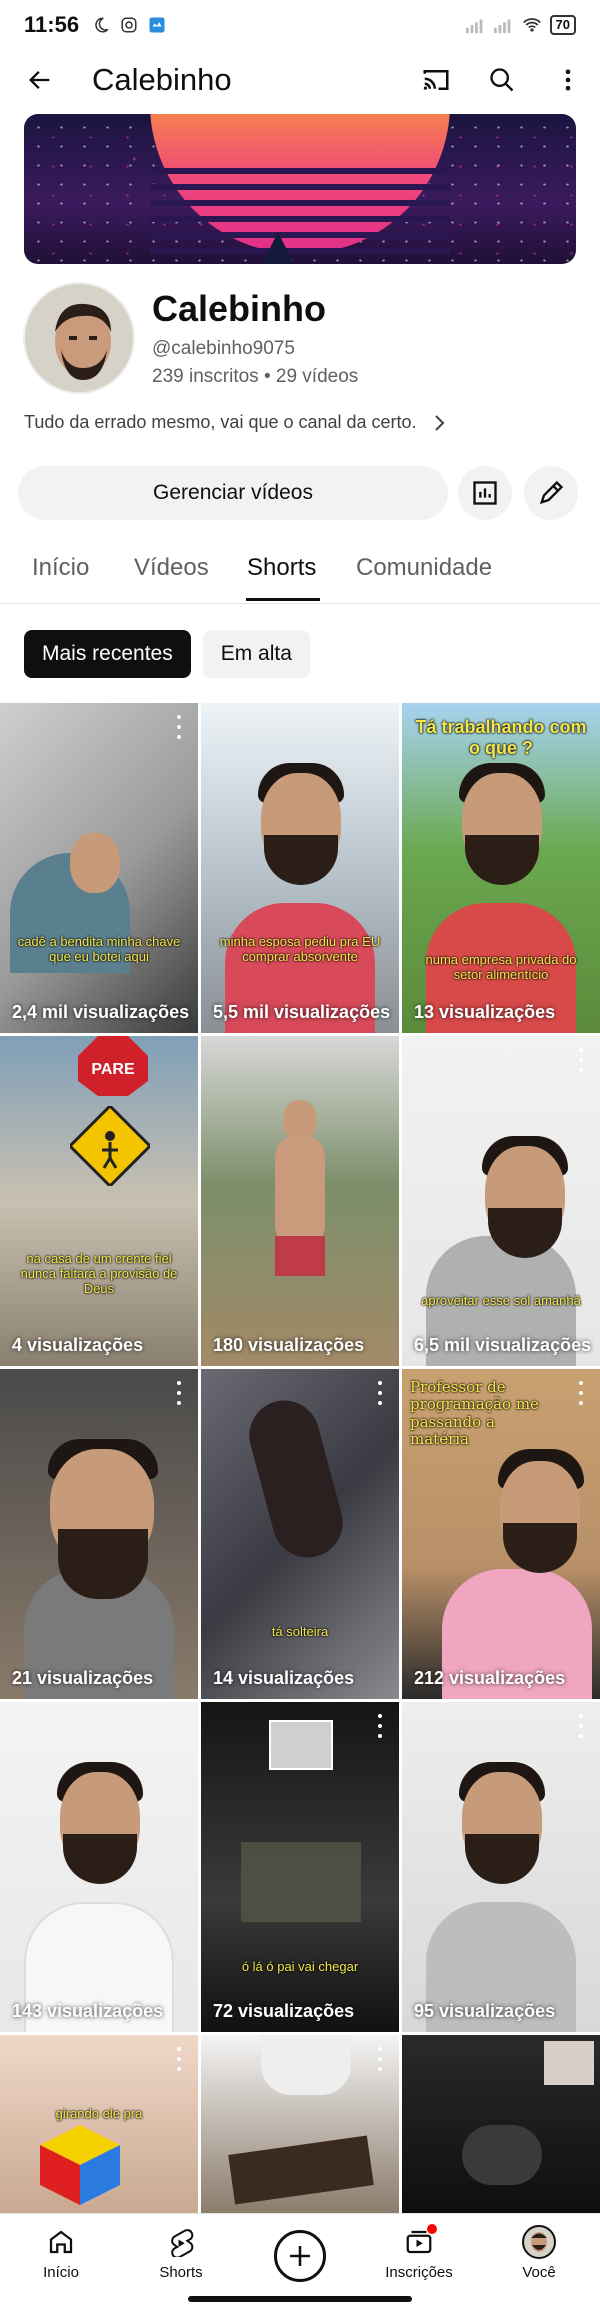 The image size is (600, 2311). I want to click on app-actions, so click(502, 80).